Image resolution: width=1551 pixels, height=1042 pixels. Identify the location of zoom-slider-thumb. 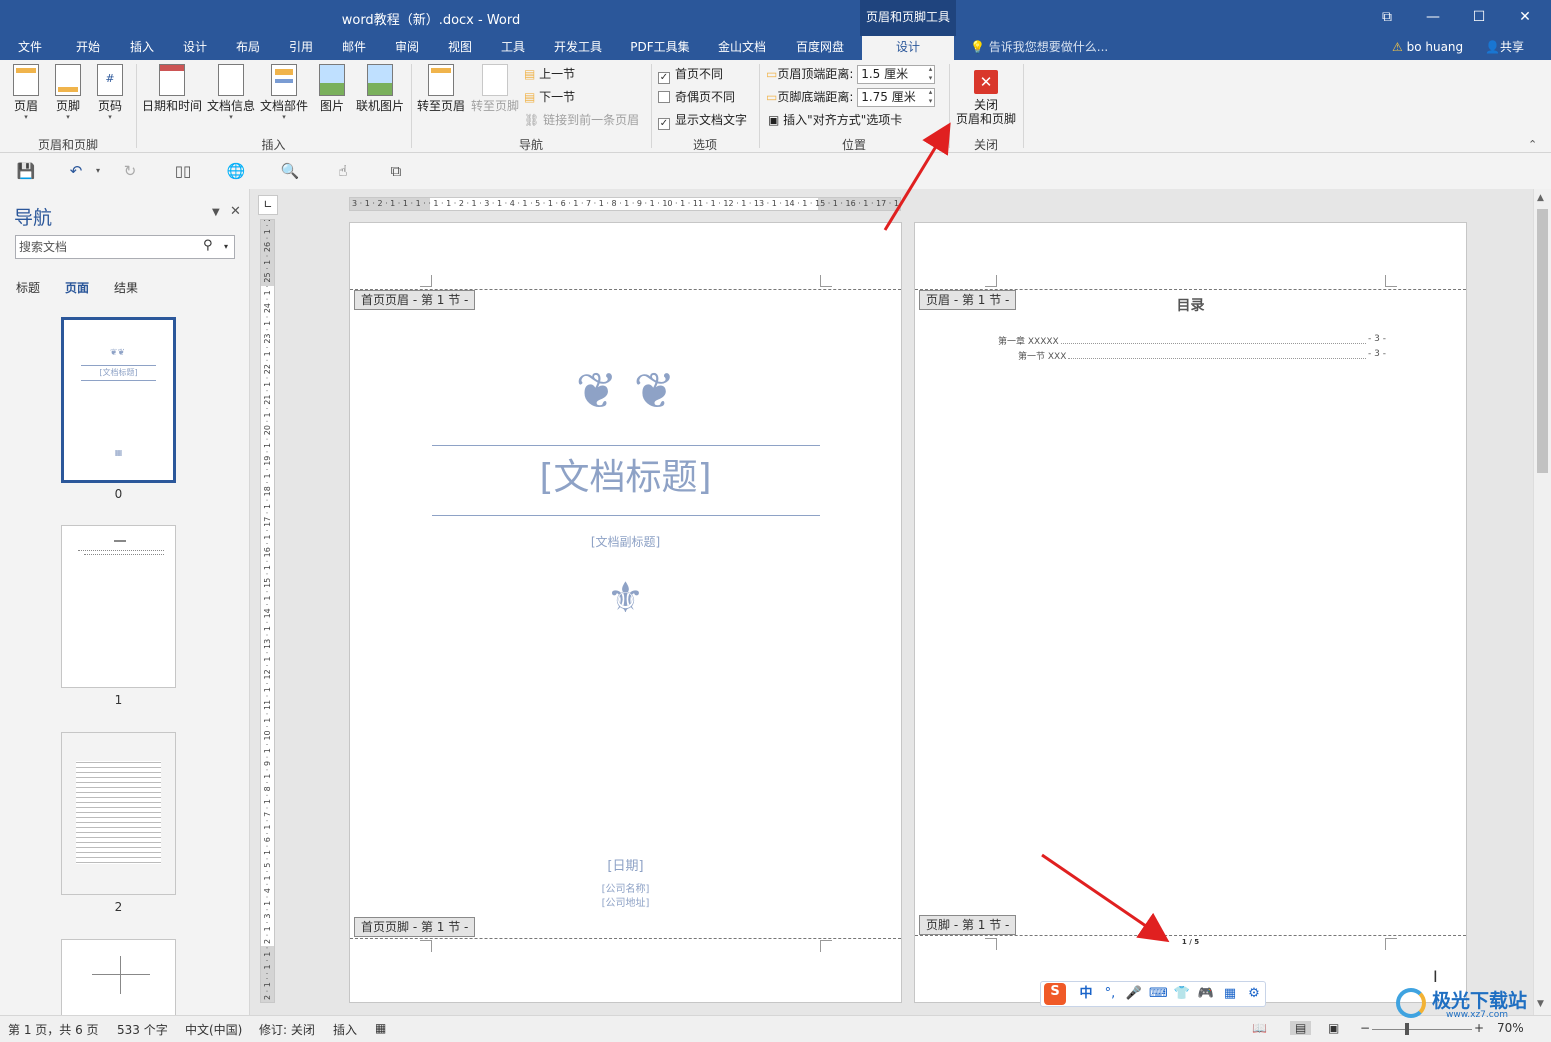
(1407, 1029).